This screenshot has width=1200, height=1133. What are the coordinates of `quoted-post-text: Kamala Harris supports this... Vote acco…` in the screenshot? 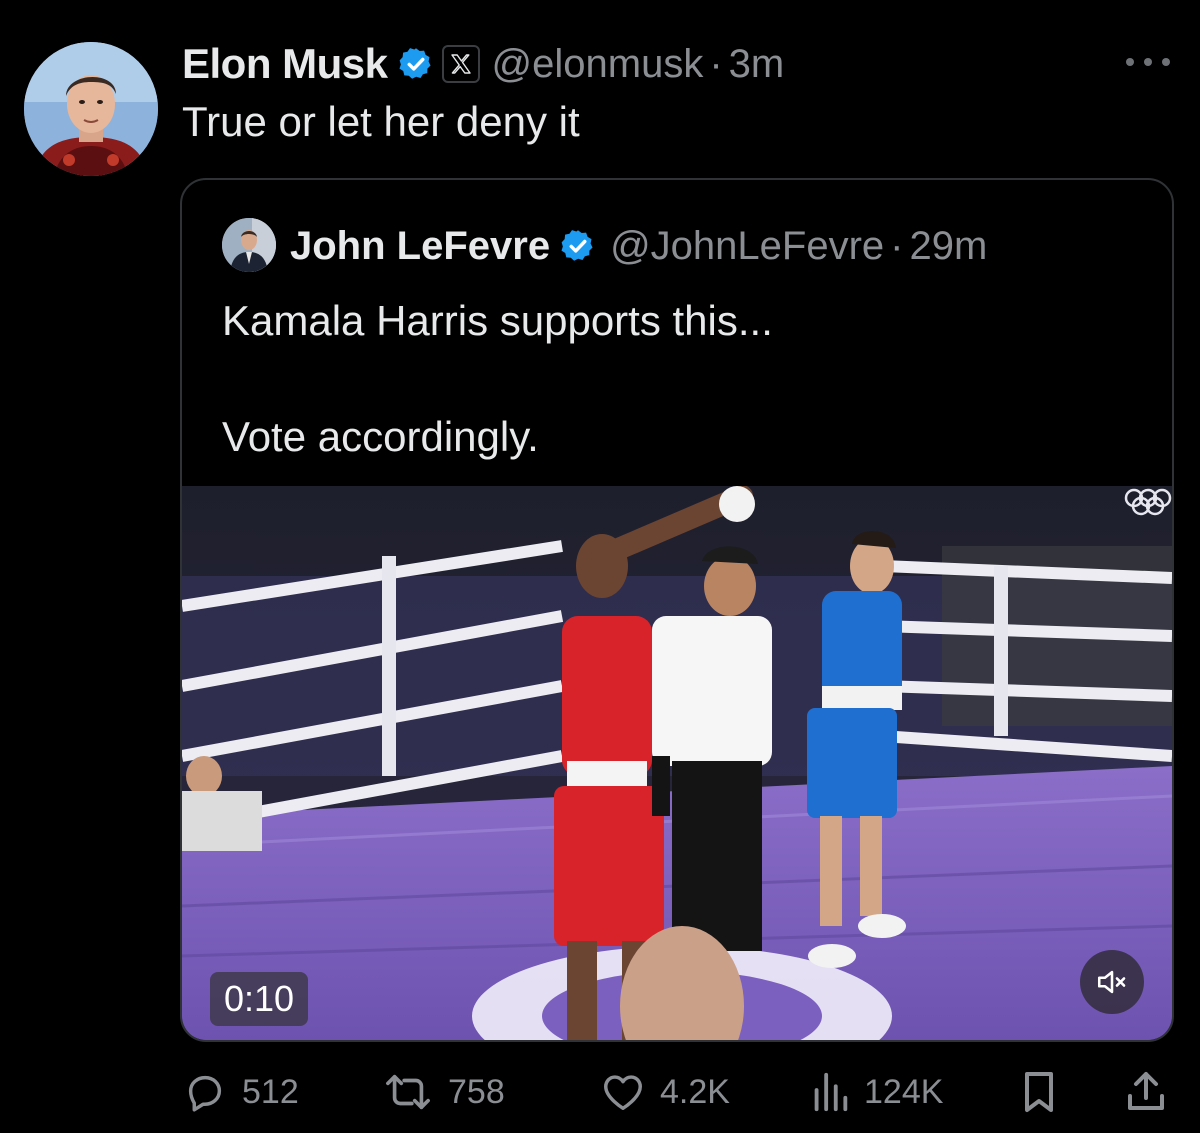 It's located at (497, 378).